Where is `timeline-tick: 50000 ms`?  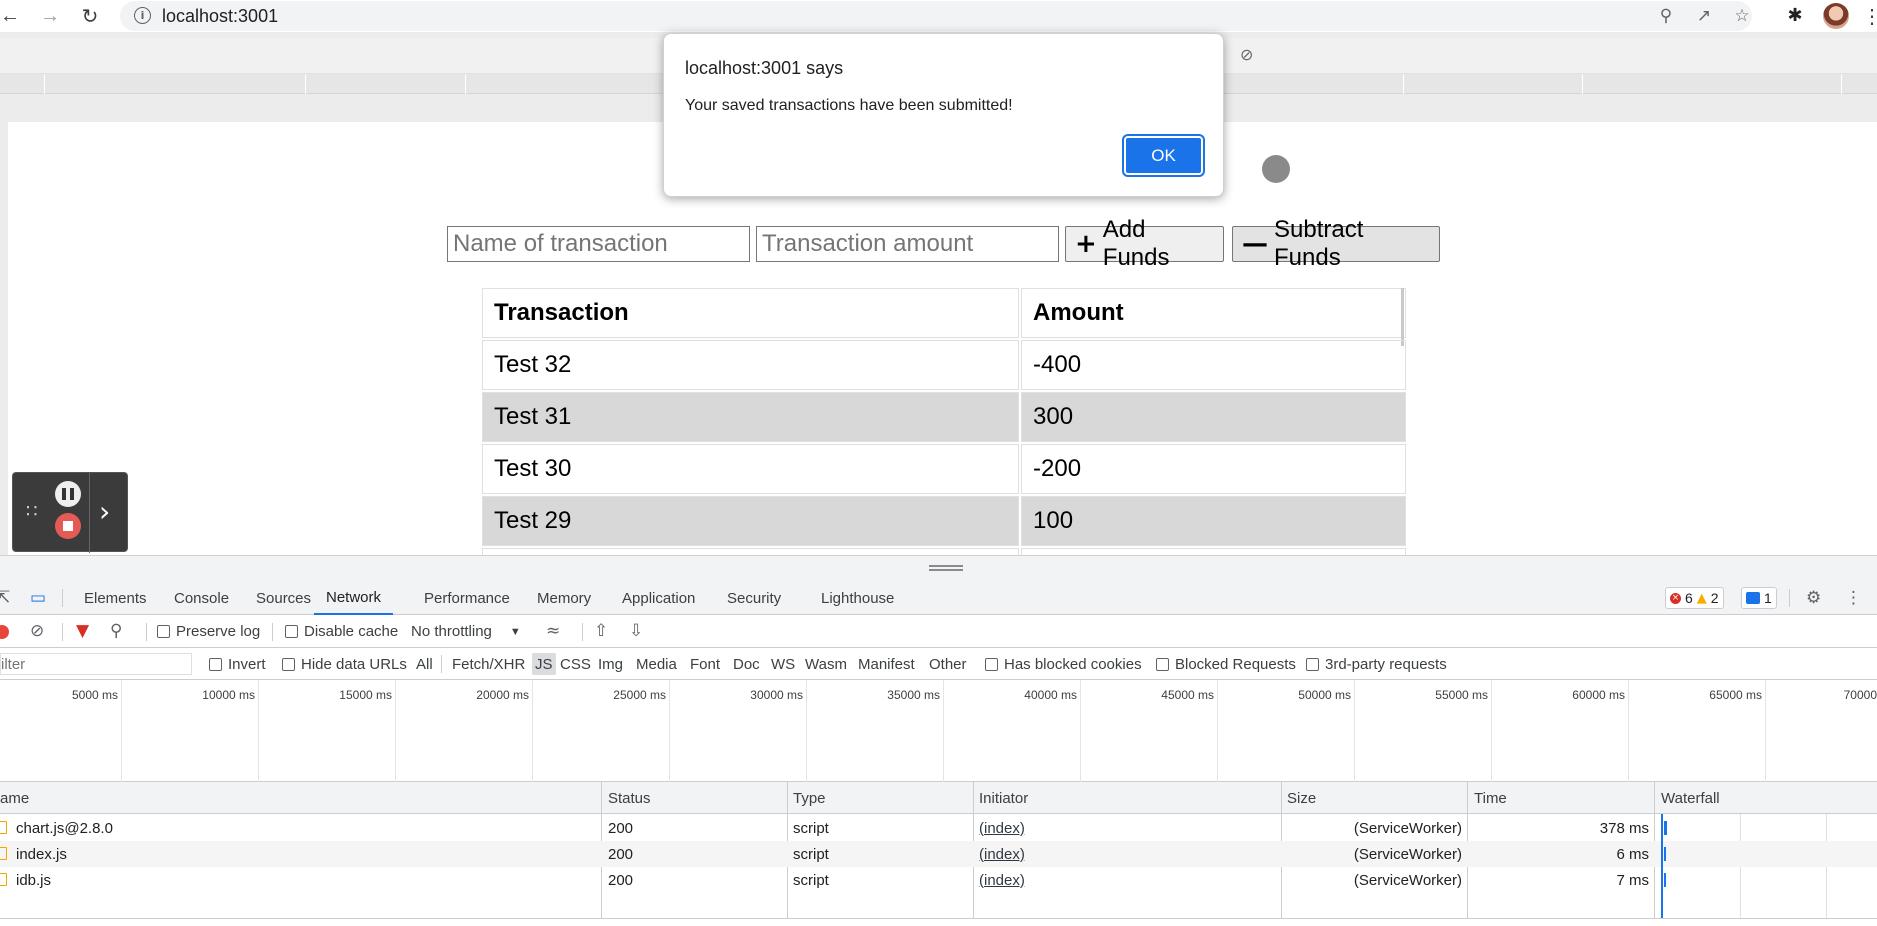
timeline-tick: 50000 ms is located at coordinates (1324, 695).